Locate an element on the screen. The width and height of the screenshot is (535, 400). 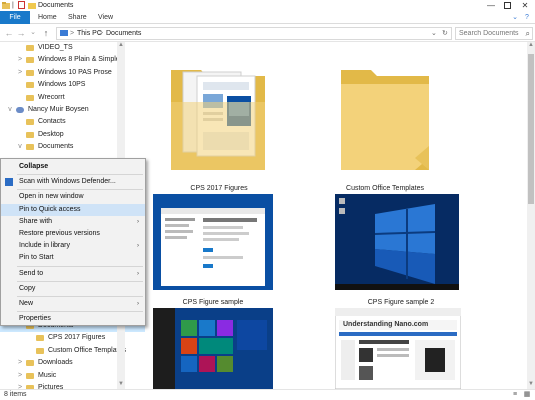
folder-cps-2017-figures: CPS 2017 Figures is located at coordinates (219, 127).